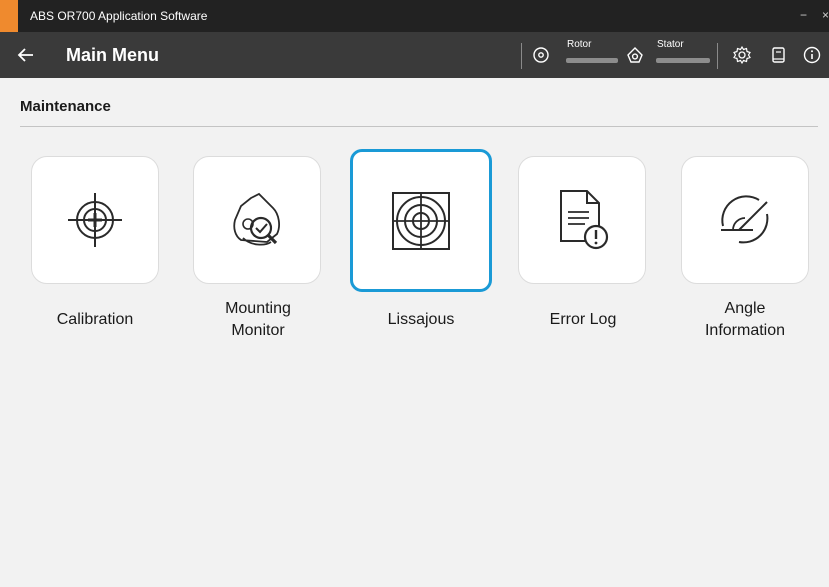  I want to click on calibration-label: Calibration, so click(95, 319).